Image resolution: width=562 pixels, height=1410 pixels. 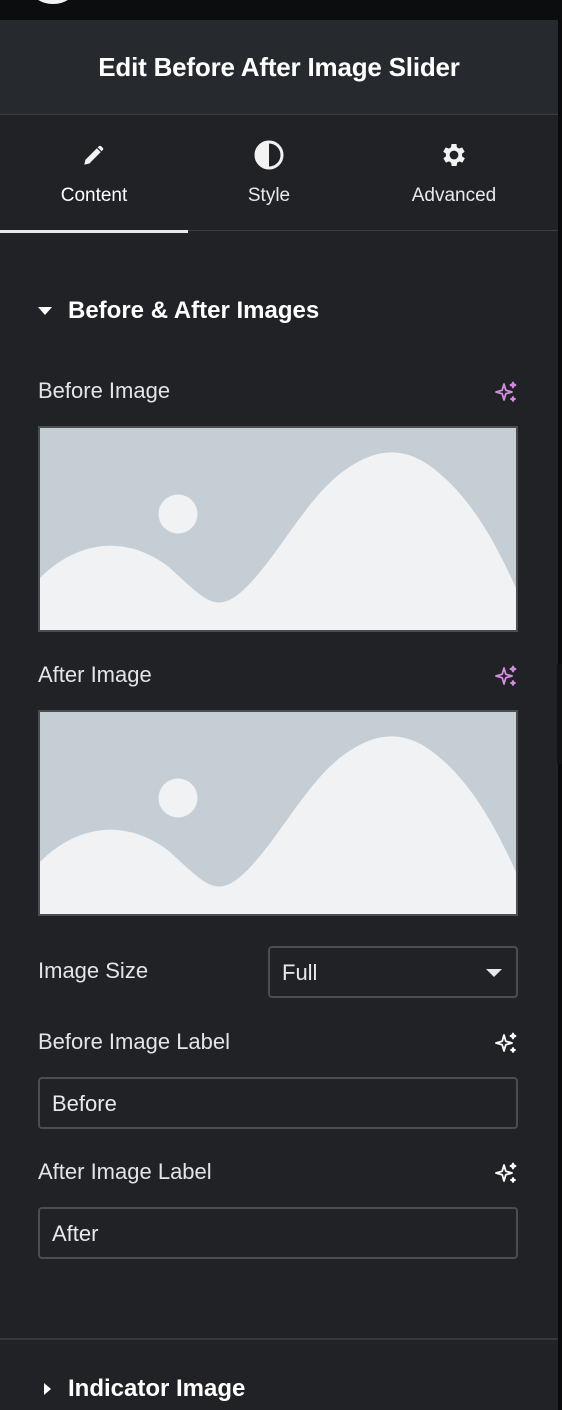 I want to click on panel-title: Edit Before After Image Slider, so click(x=279, y=66).